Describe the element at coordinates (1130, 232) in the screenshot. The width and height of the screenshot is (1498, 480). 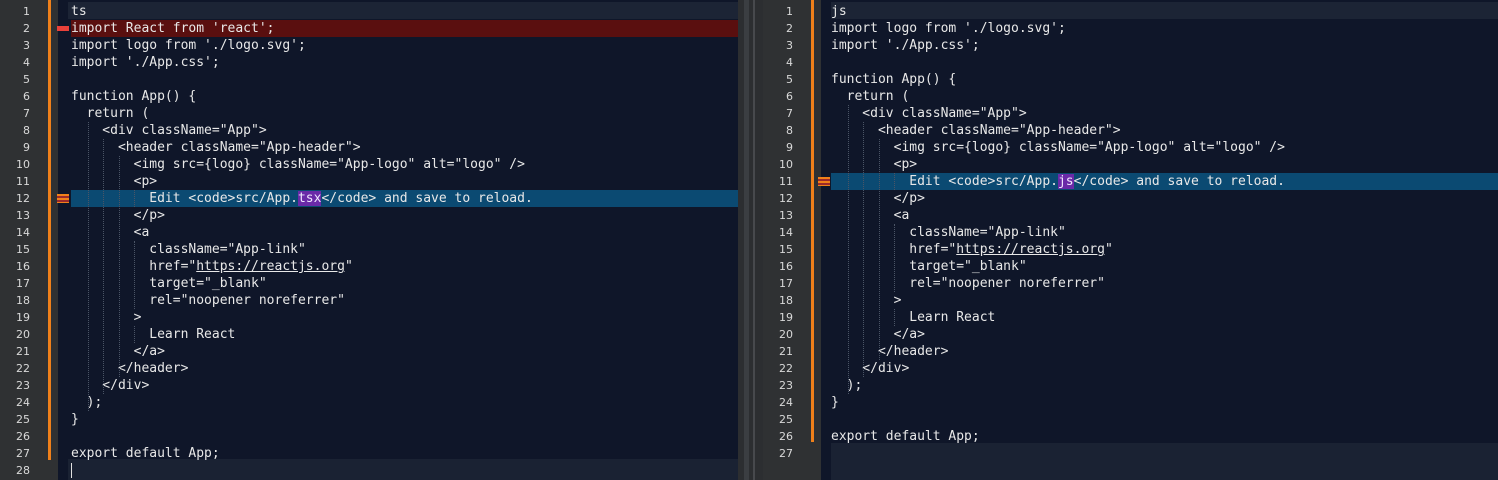
I see `code-line: 14 className="App-link"` at that location.